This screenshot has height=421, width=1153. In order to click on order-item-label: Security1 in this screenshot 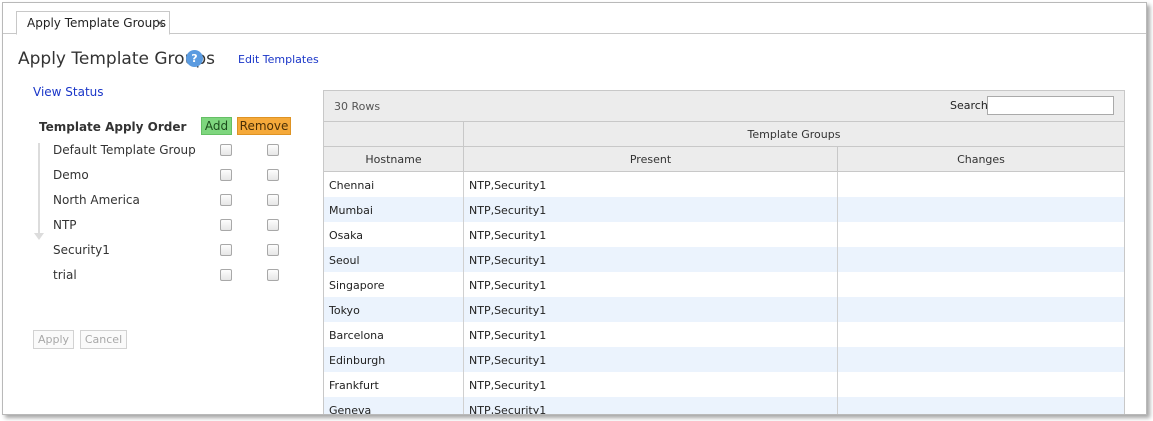, I will do `click(81, 250)`.